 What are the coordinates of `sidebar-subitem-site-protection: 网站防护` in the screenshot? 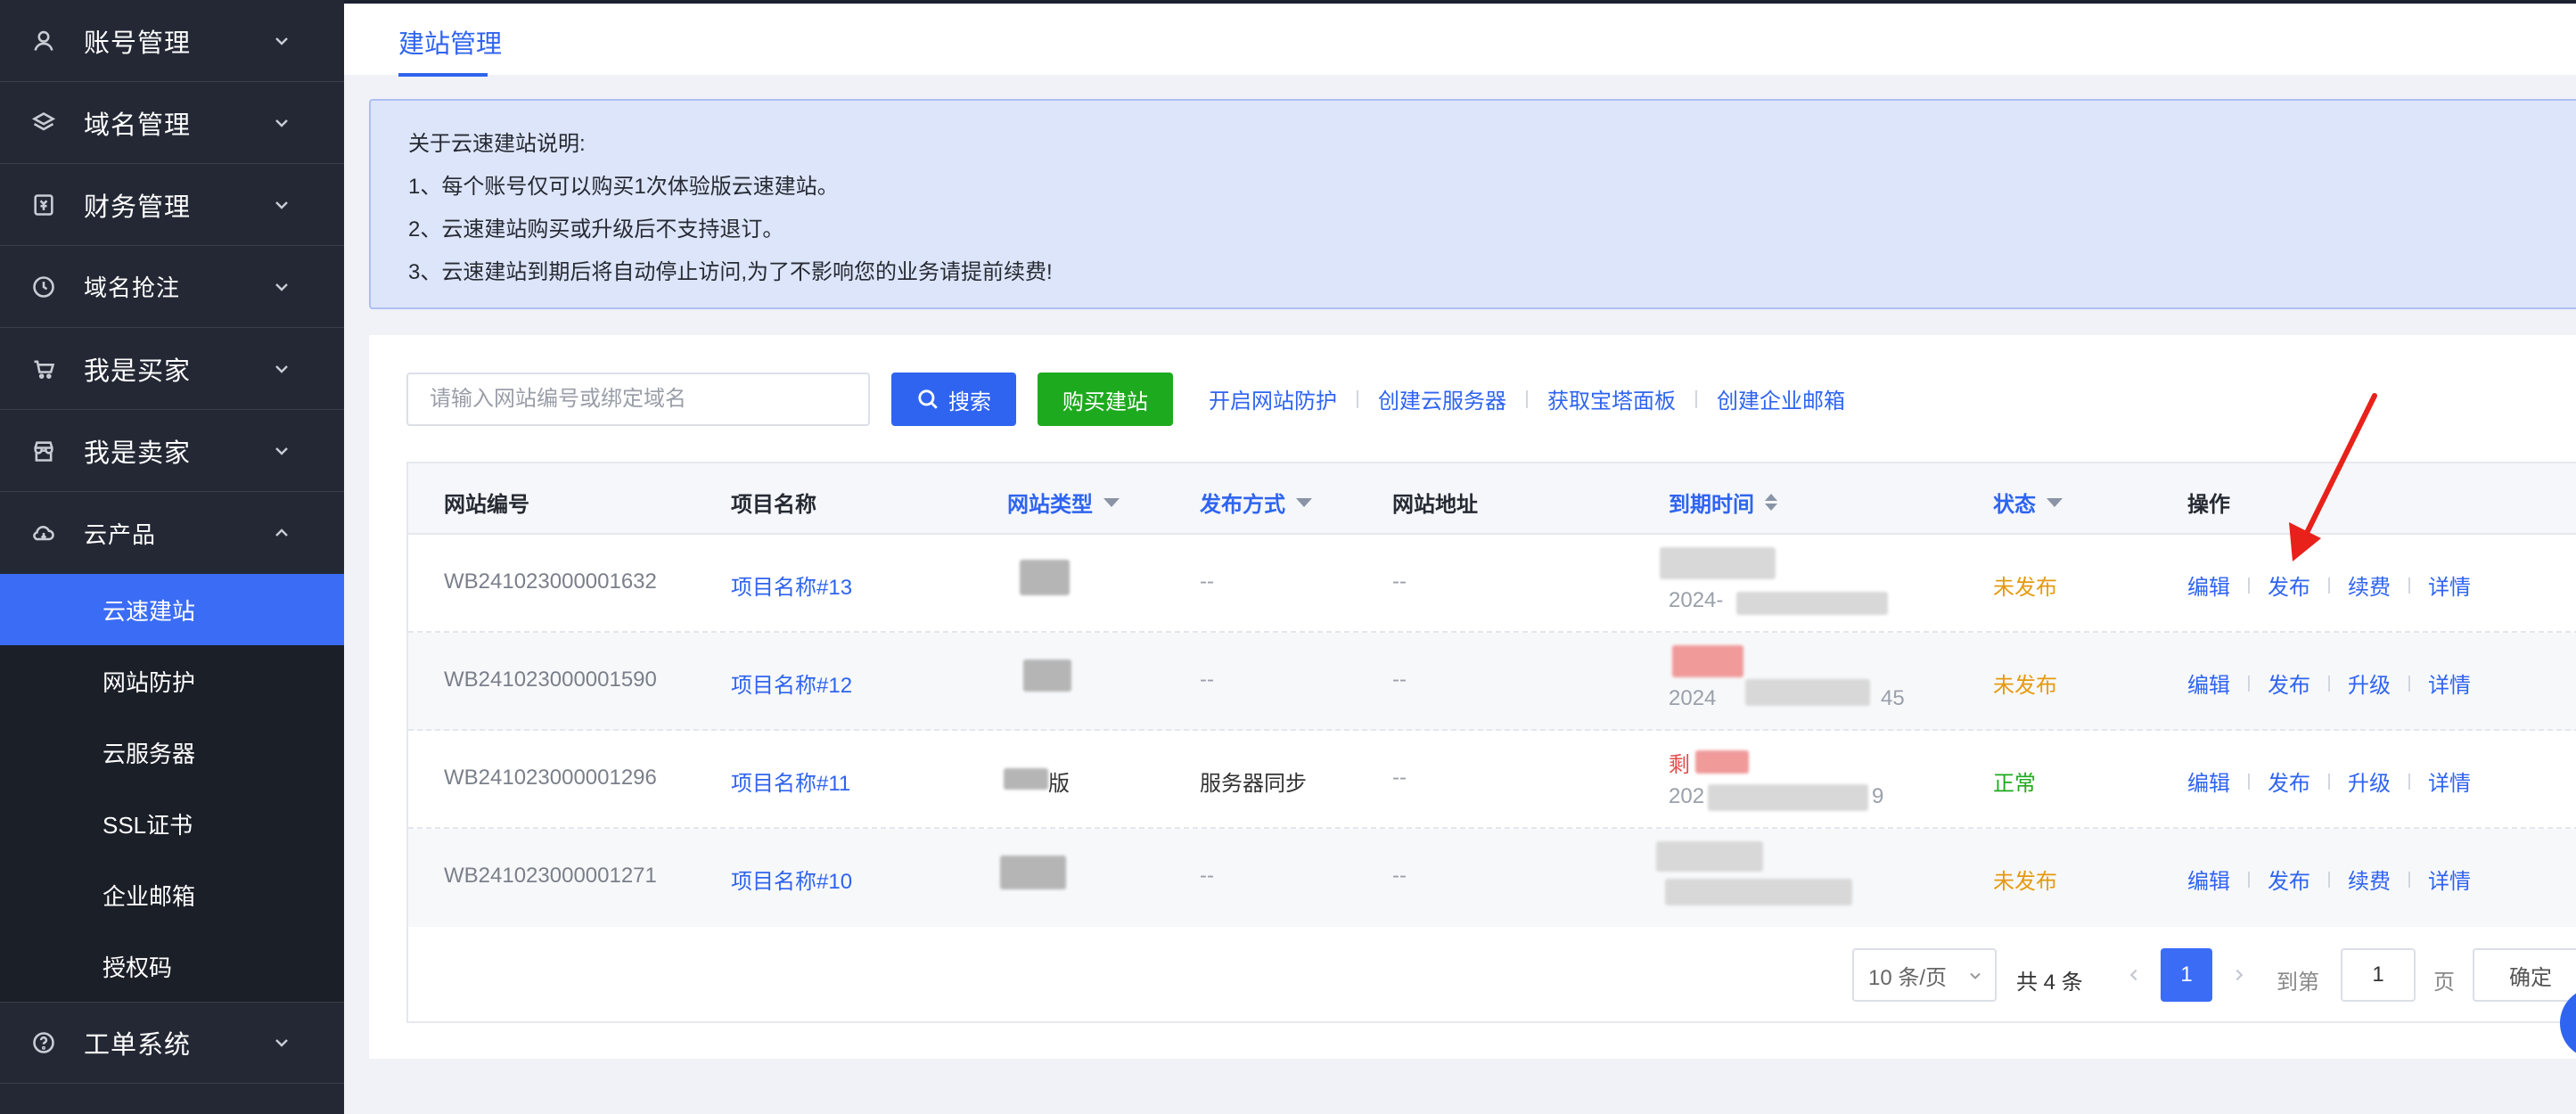 It's located at (172, 681).